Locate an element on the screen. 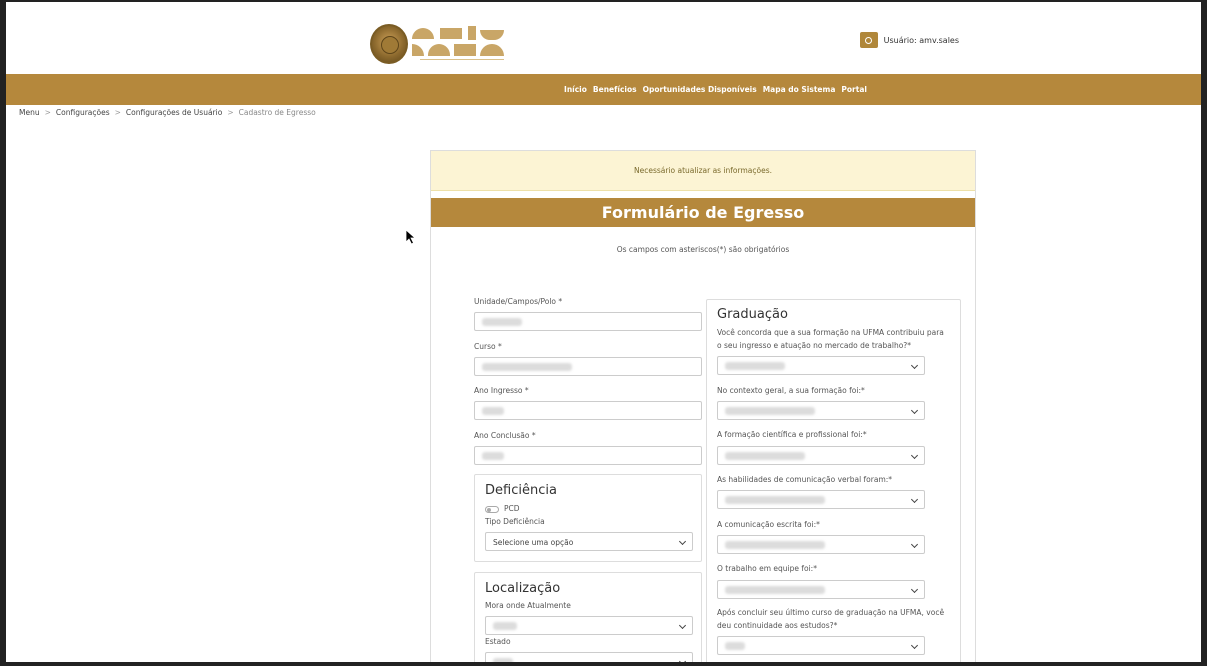 Image resolution: width=1207 pixels, height=666 pixels. ano-ingresso-input is located at coordinates (588, 410).